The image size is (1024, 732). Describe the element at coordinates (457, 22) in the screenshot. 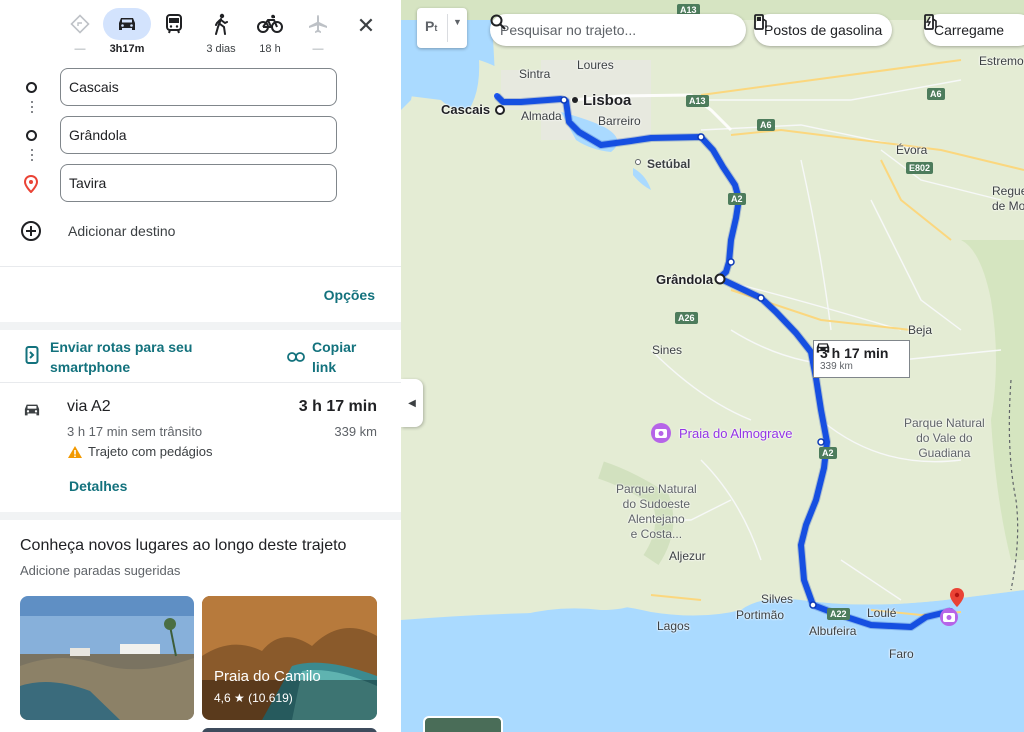

I see `chevron-down-icon: ▼` at that location.